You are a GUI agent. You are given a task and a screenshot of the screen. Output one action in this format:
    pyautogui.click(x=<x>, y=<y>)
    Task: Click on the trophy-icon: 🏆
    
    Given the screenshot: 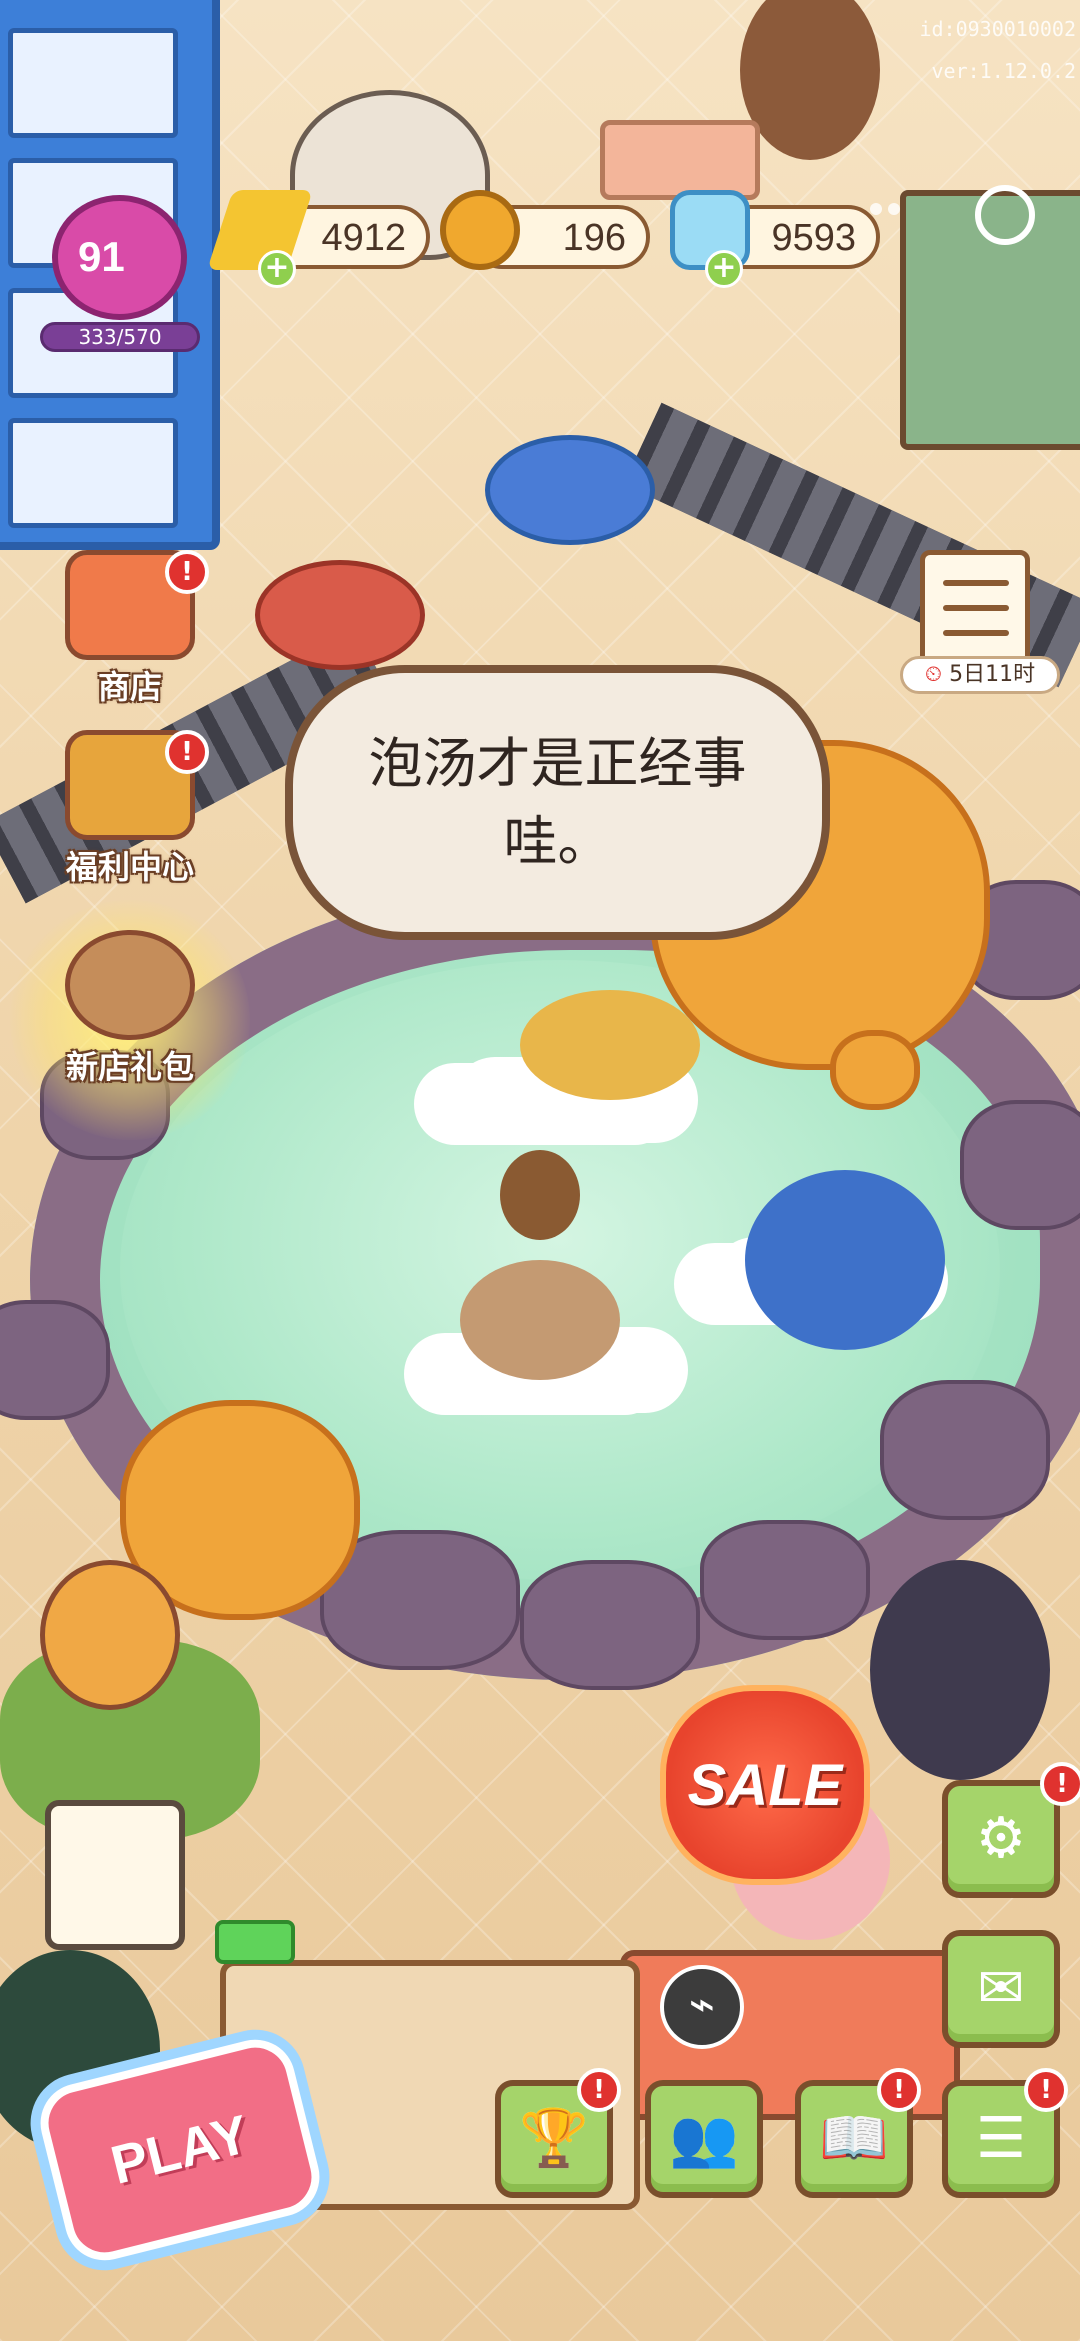 What is the action you would take?
    pyautogui.click(x=554, y=2138)
    